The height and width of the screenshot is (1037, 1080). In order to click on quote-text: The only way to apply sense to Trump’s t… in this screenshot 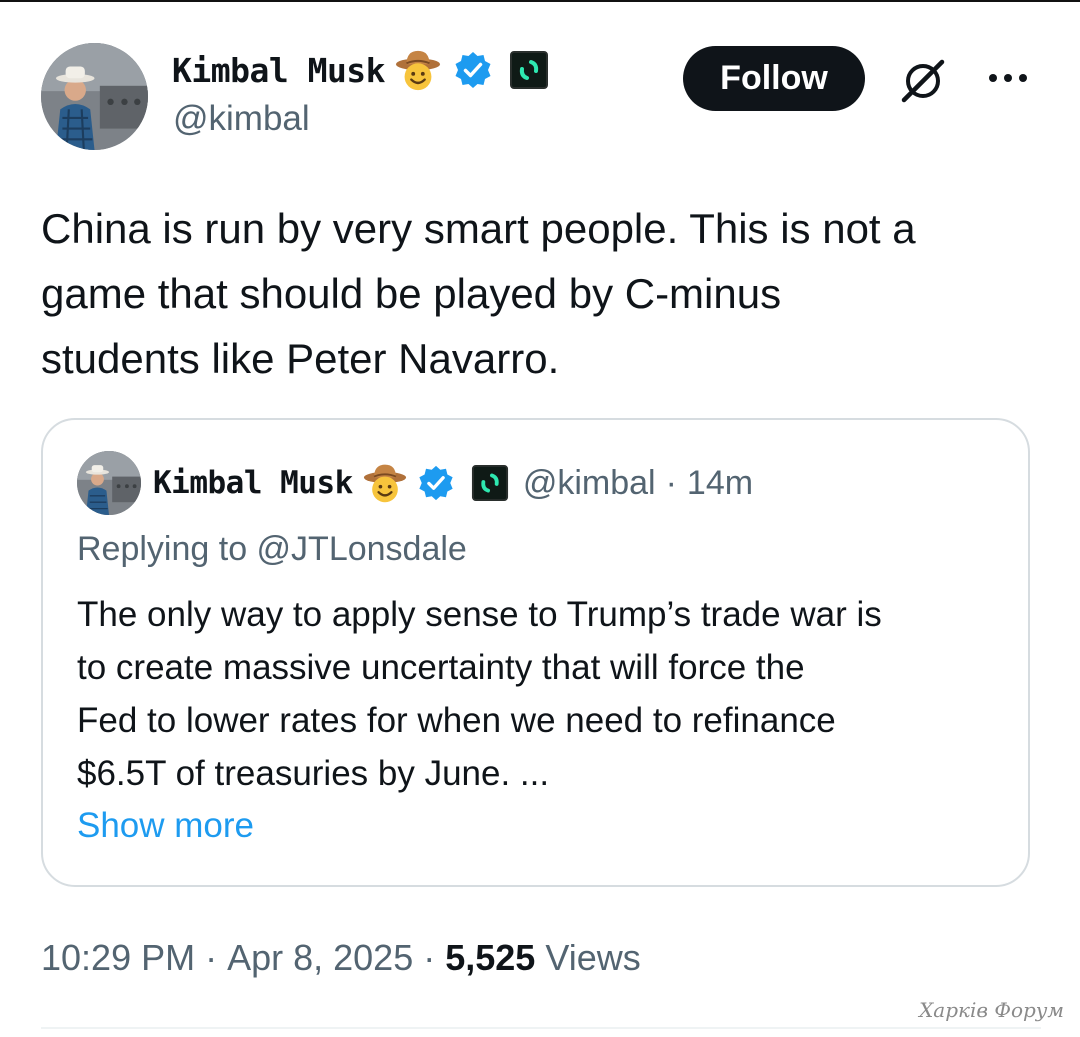, I will do `click(479, 694)`.